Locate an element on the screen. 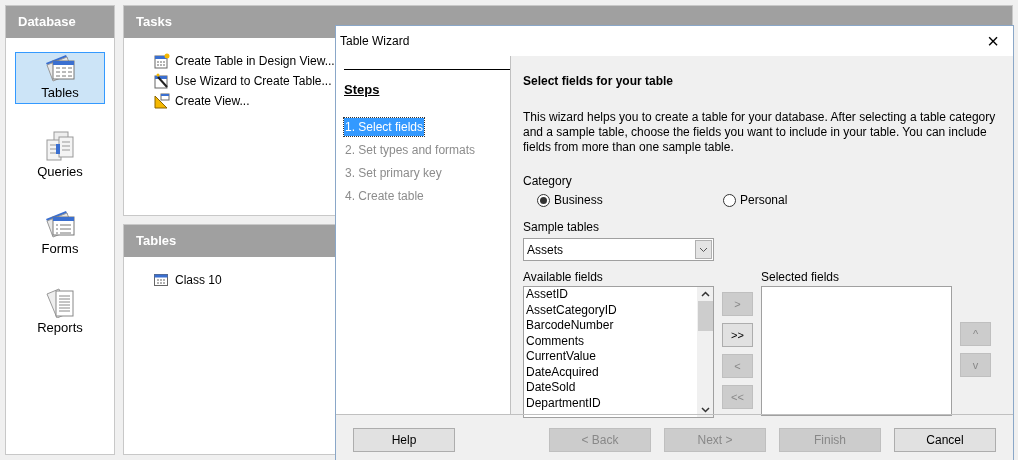 The image size is (1018, 460). steps-title: Steps is located at coordinates (362, 90).